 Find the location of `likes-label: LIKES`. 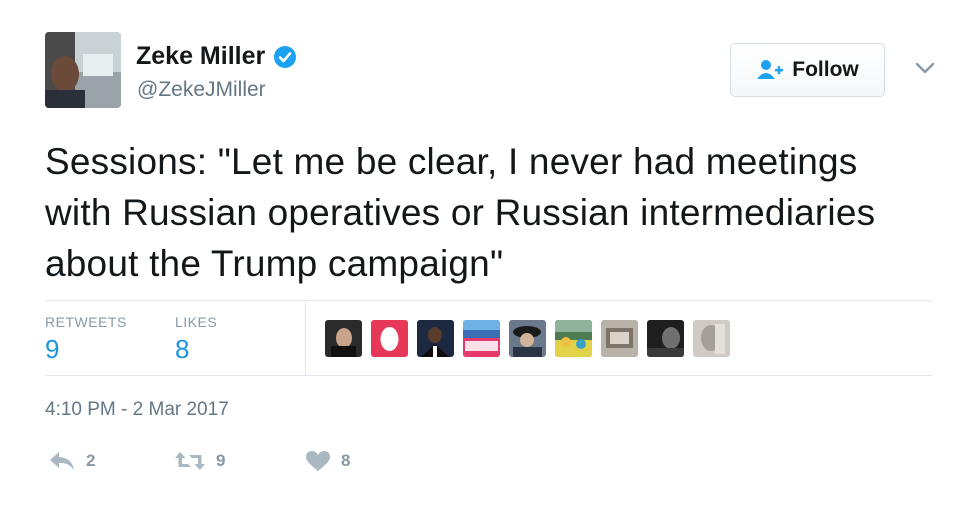

likes-label: LIKES is located at coordinates (196, 322).